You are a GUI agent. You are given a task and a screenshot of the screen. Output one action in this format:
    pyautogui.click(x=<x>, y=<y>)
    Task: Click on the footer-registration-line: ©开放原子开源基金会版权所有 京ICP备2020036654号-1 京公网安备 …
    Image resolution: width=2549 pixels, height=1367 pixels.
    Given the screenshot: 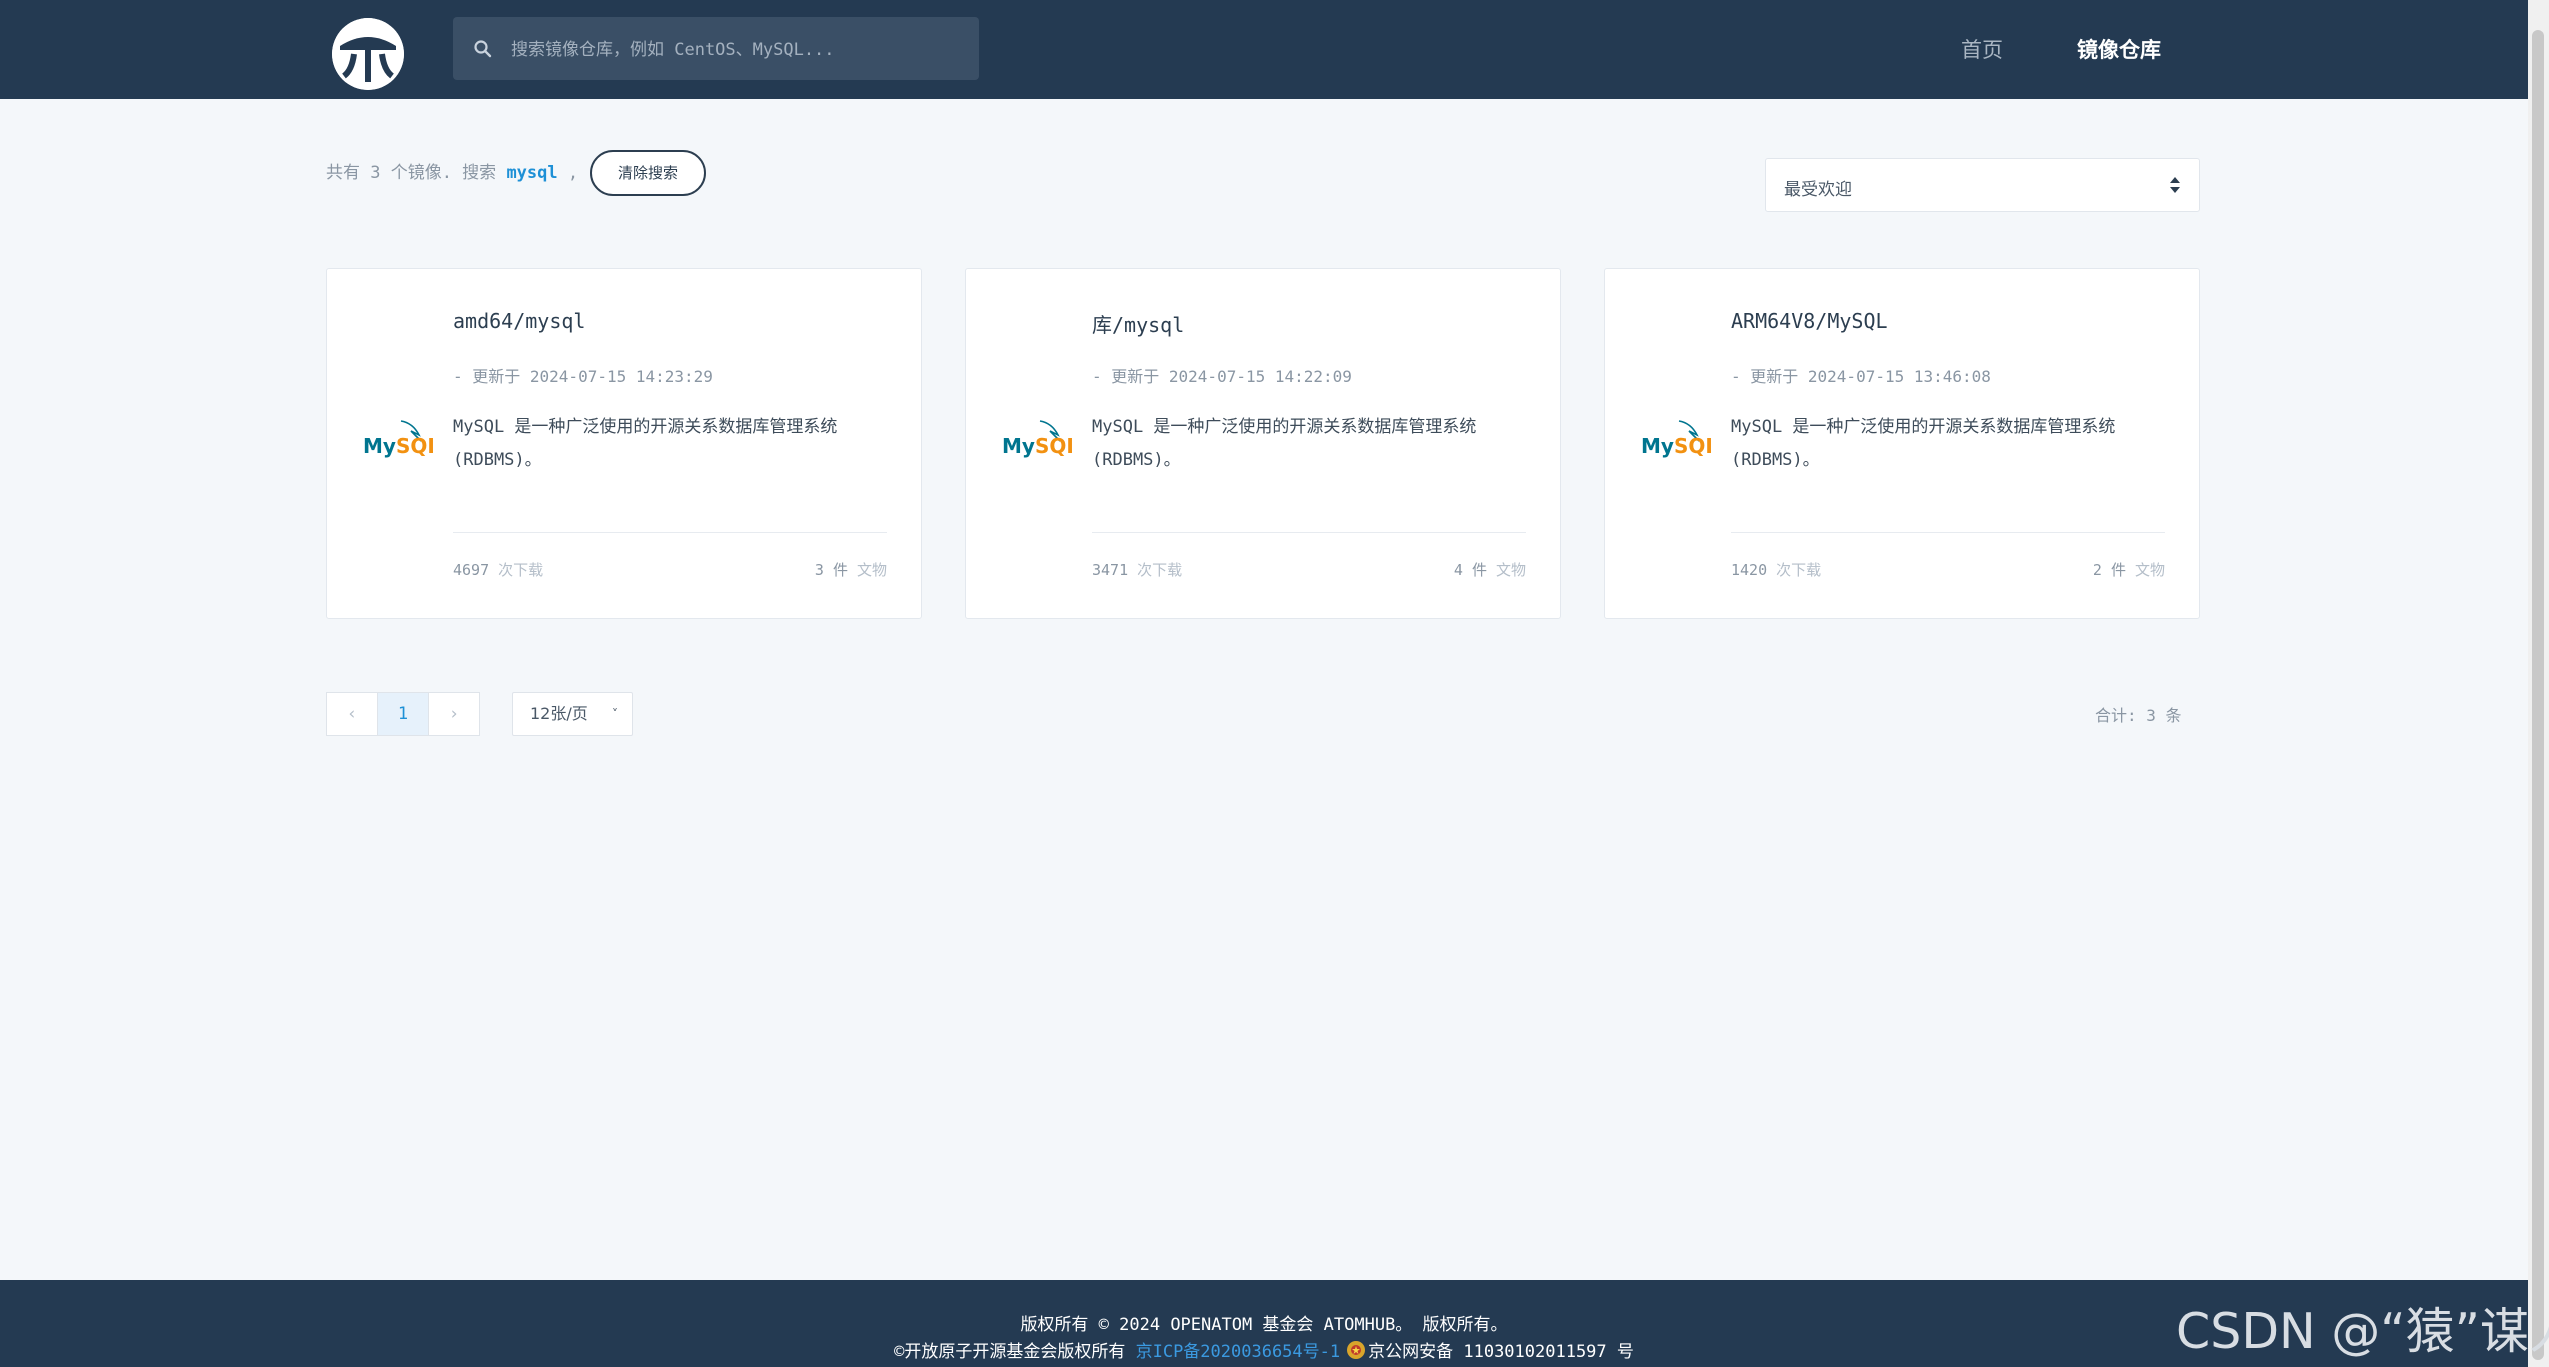 What is the action you would take?
    pyautogui.click(x=1264, y=1349)
    